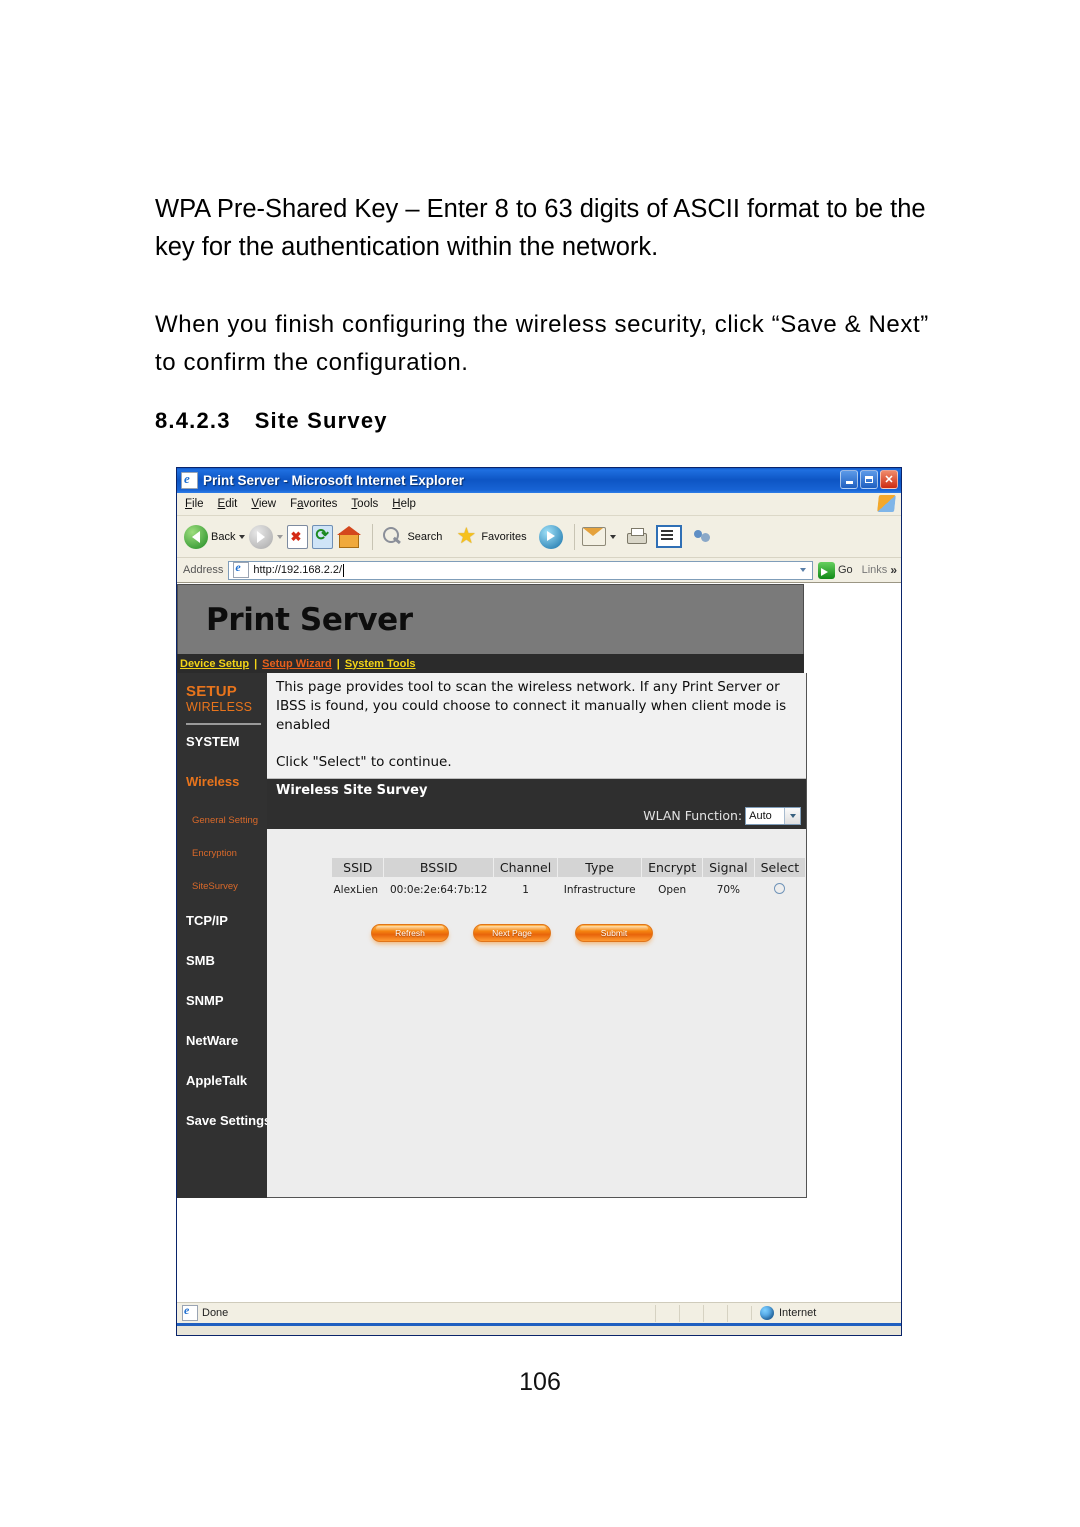  I want to click on action-button-row: Refresh Next Page Submit, so click(588, 933).